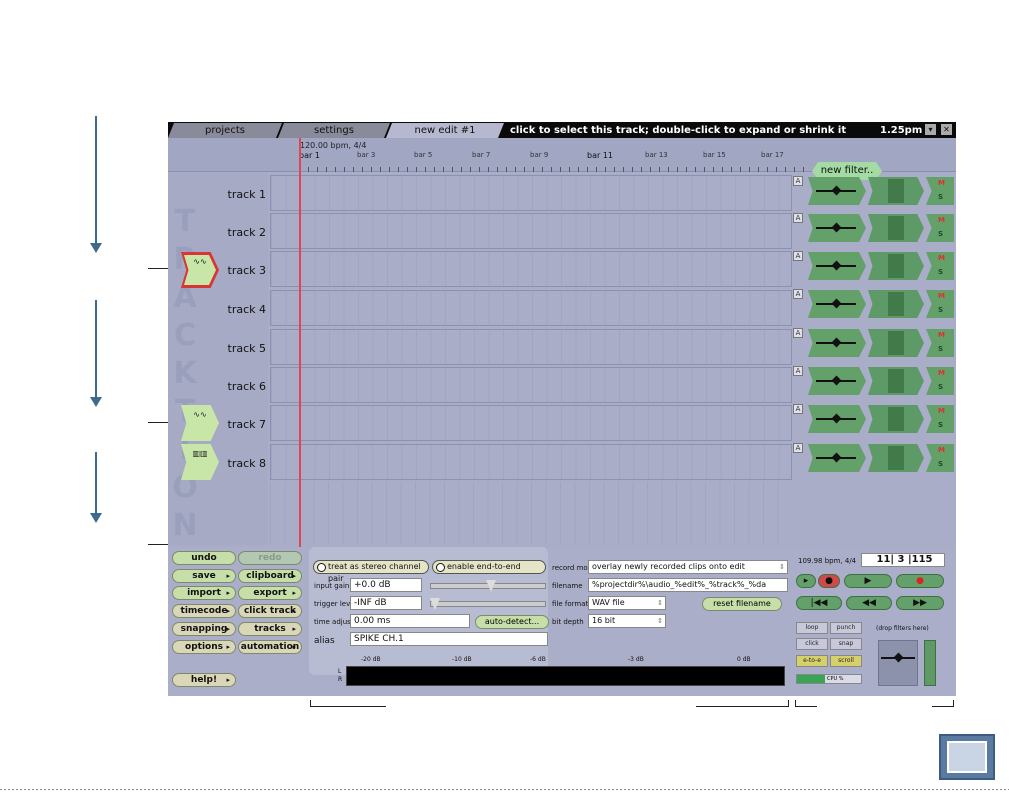 The height and width of the screenshot is (793, 1009). Describe the element at coordinates (920, 581) in the screenshot. I see `record-button: ●` at that location.